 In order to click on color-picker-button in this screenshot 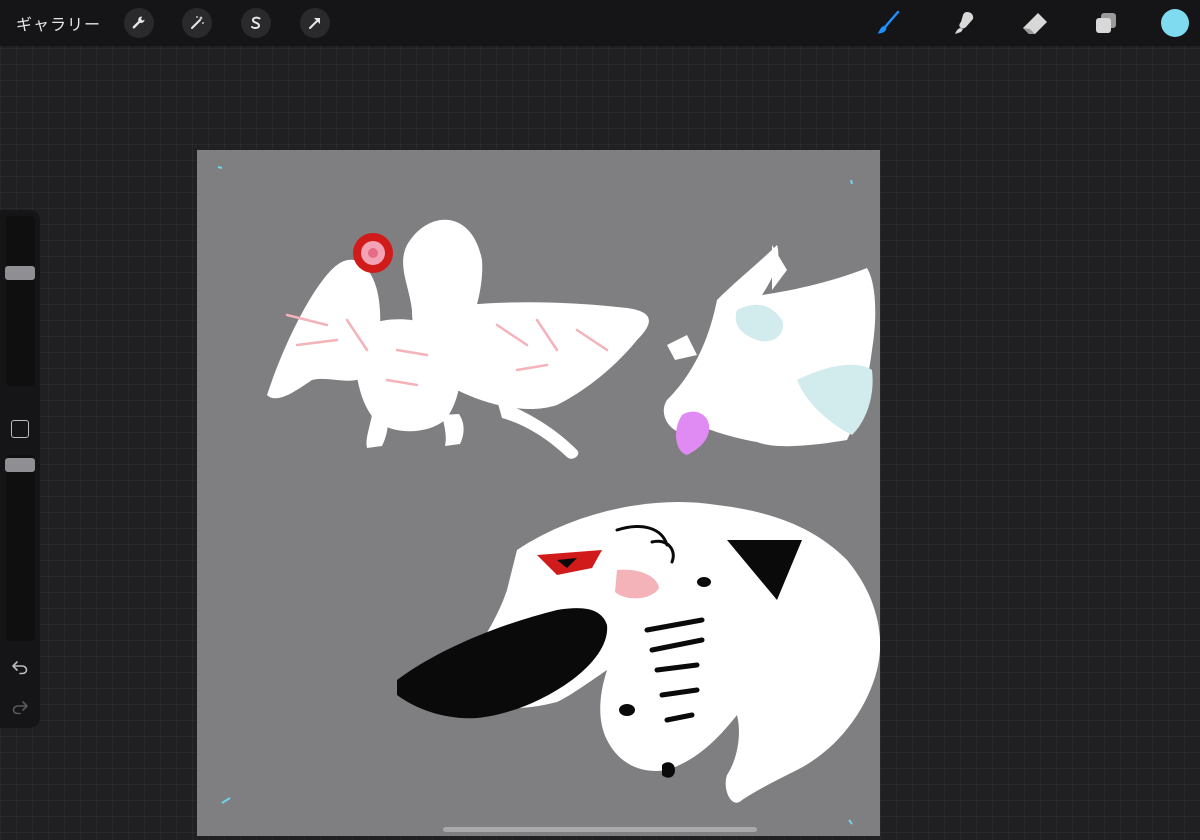, I will do `click(1175, 23)`.